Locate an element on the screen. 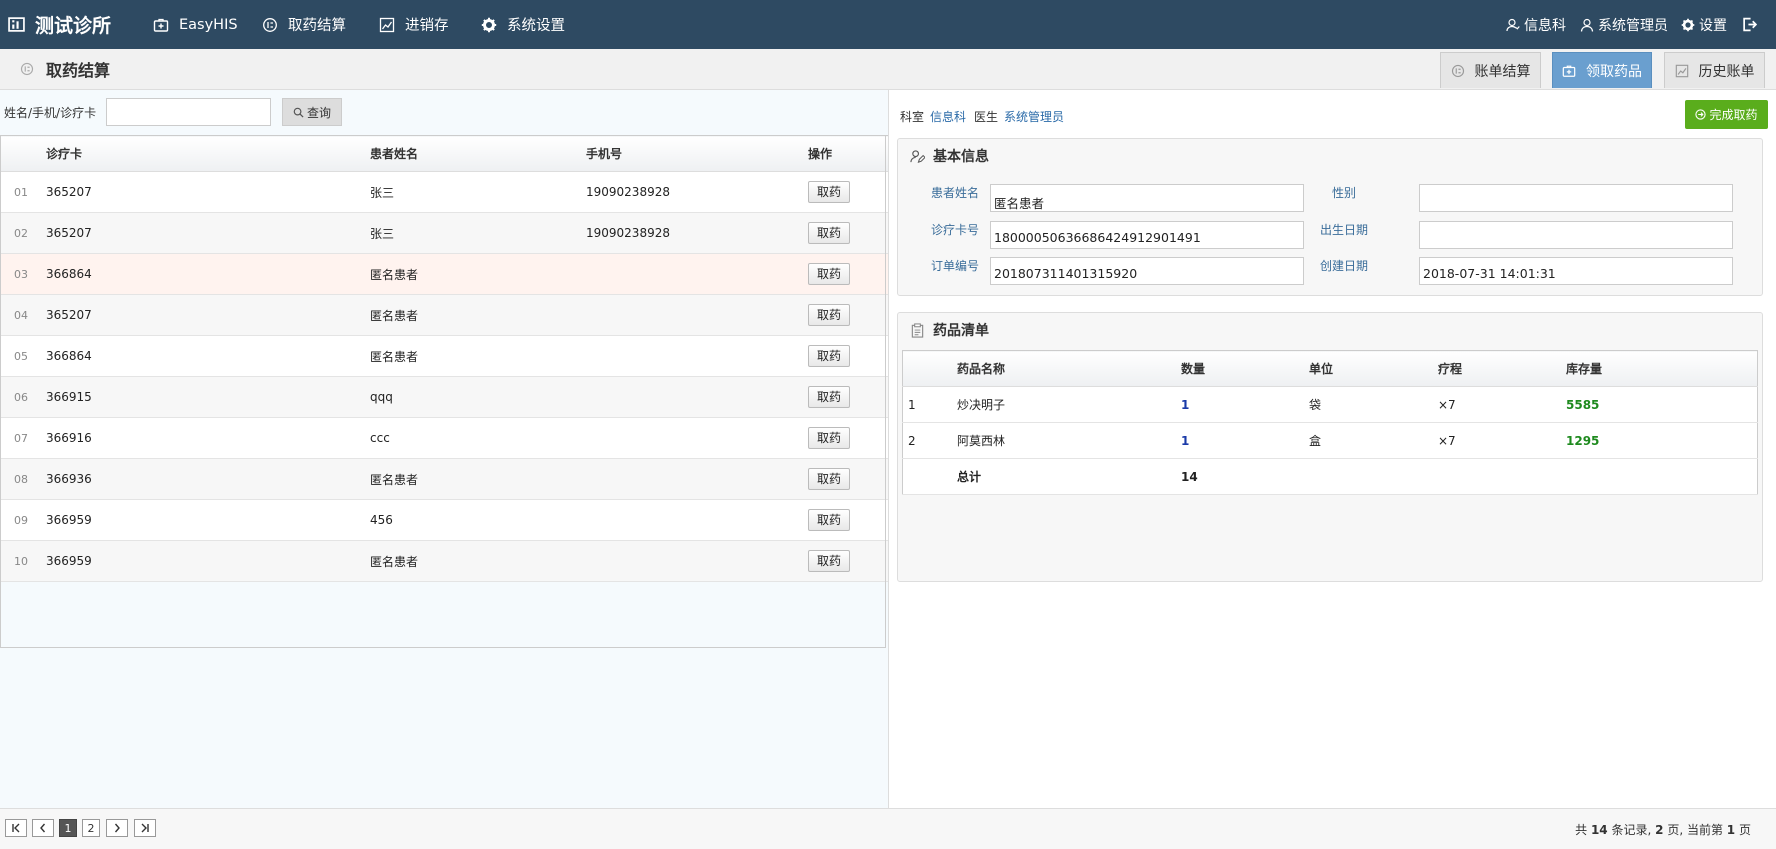 This screenshot has width=1776, height=849. nav-item-label: 系统设置 is located at coordinates (536, 26).